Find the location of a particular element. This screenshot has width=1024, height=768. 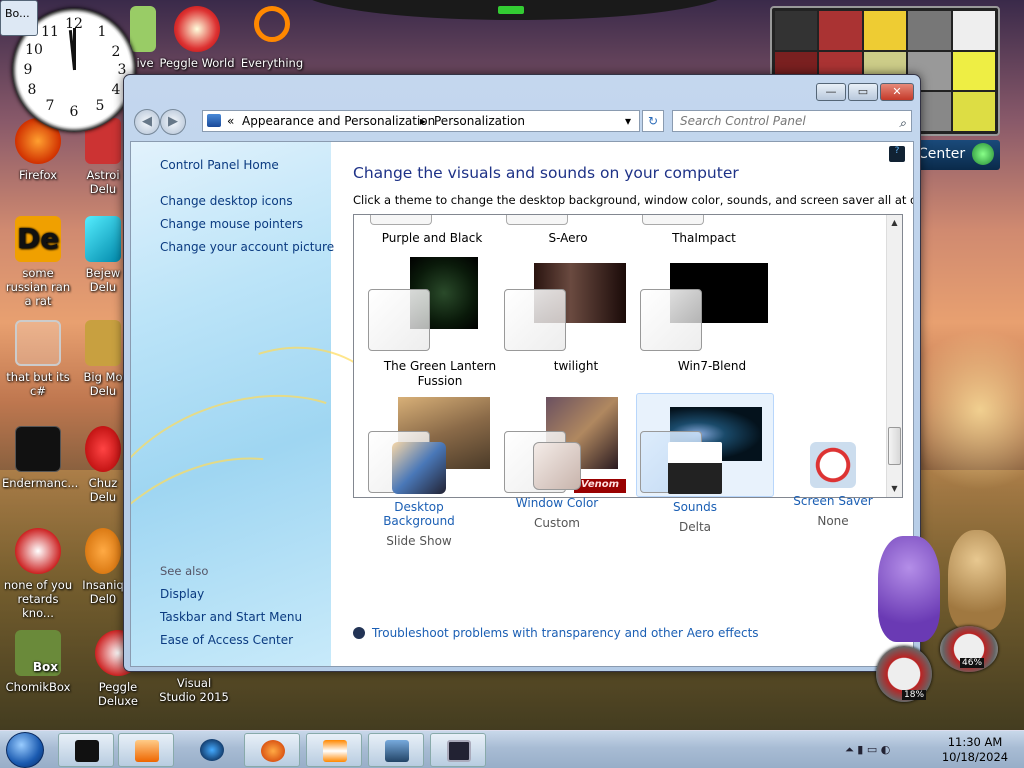

sounds-option: Sounds Delta is located at coordinates (695, 488).